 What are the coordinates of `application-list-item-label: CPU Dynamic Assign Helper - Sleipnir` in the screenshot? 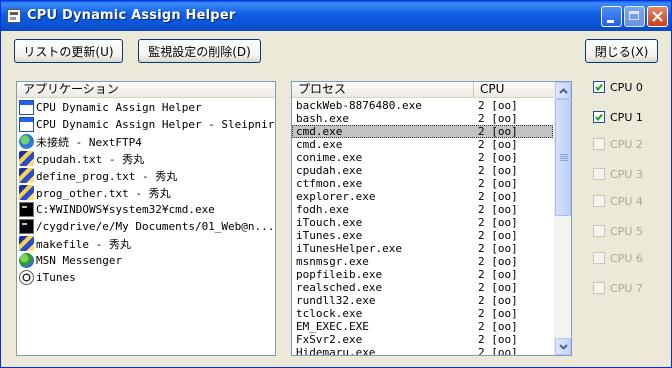 It's located at (155, 124).